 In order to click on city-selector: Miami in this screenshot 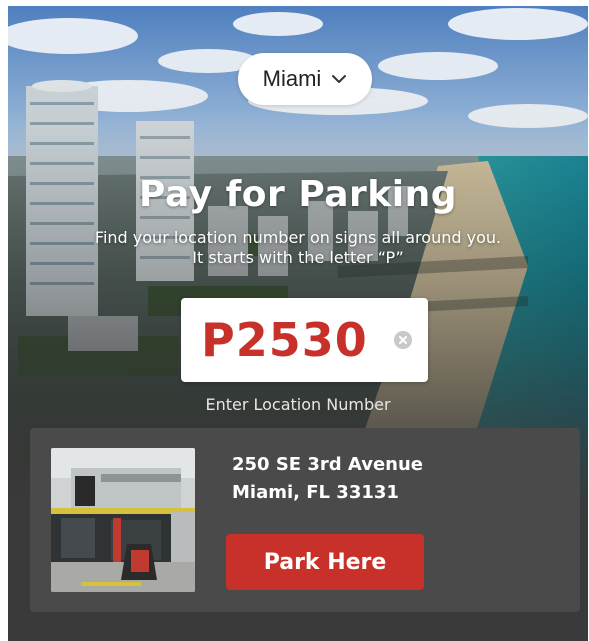, I will do `click(305, 79)`.